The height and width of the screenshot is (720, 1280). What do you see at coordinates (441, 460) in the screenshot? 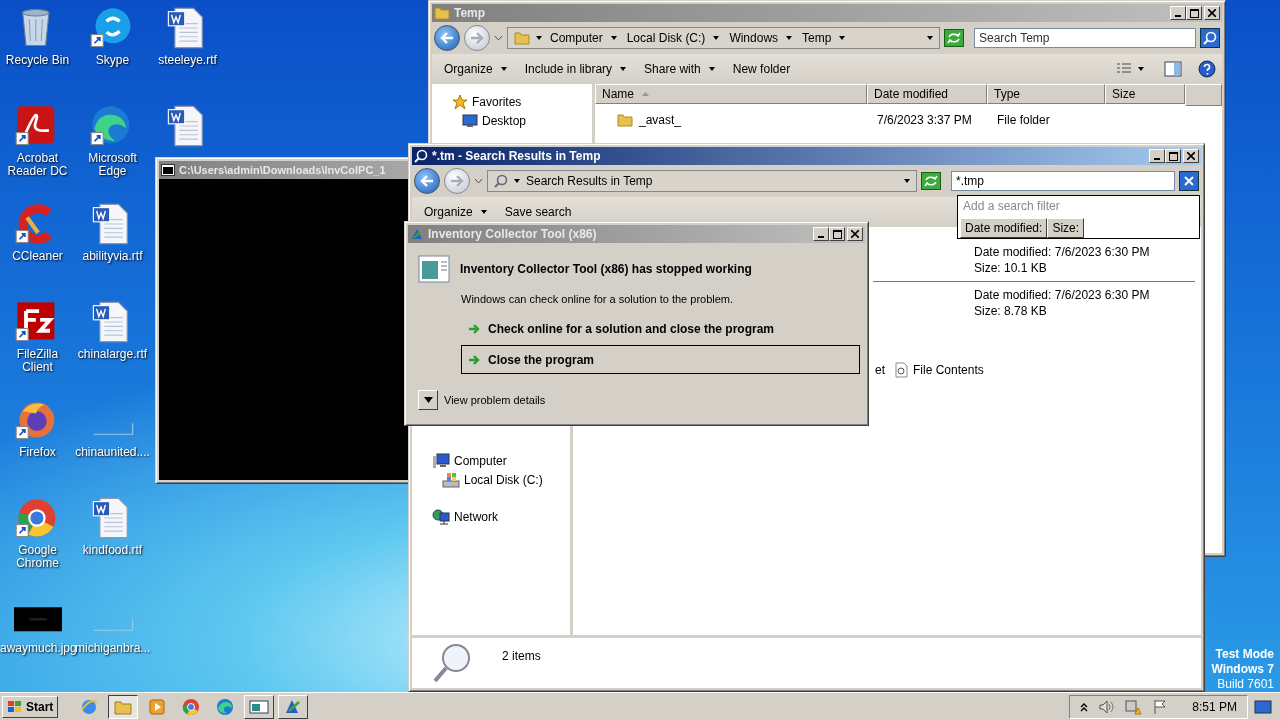
I see `computer-icon` at bounding box center [441, 460].